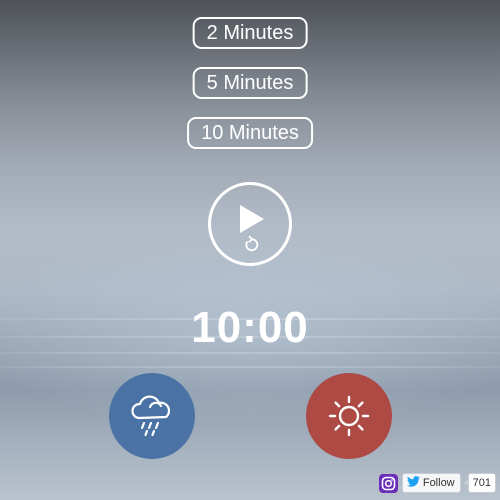  What do you see at coordinates (250, 33) in the screenshot?
I see `duration-2-minutes-button: 2 Minutes` at bounding box center [250, 33].